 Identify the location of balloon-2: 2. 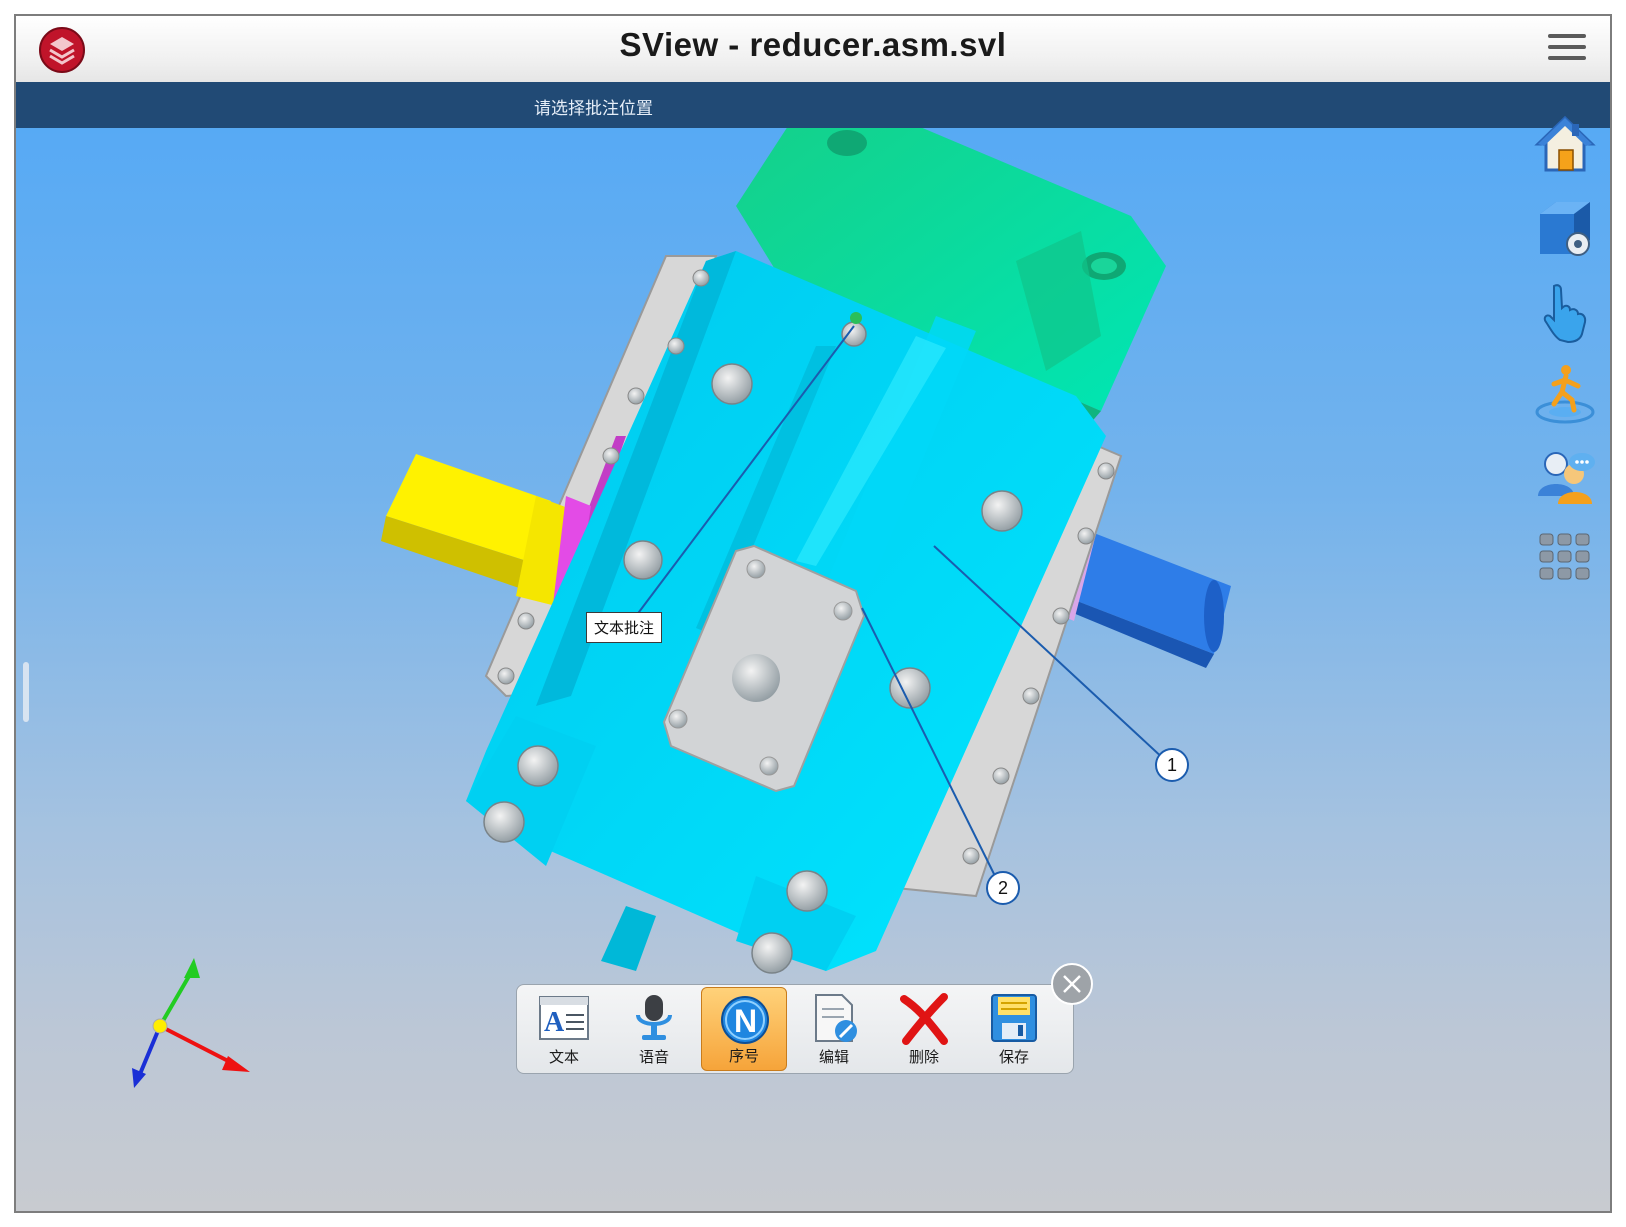
(1003, 888).